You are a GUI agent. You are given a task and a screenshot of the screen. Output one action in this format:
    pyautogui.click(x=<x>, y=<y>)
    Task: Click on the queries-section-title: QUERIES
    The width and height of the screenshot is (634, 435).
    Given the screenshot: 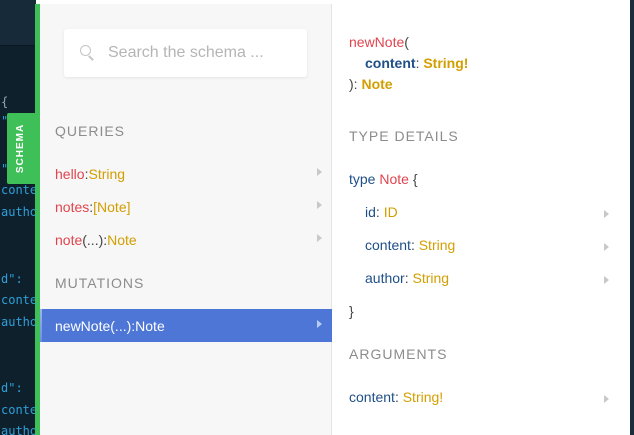 What is the action you would take?
    pyautogui.click(x=90, y=131)
    